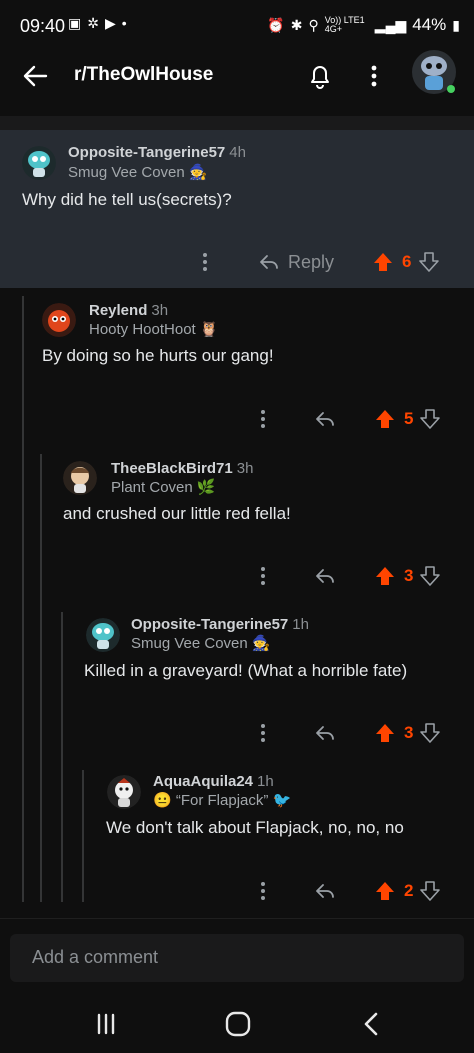 Image resolution: width=474 pixels, height=1053 pixels. What do you see at coordinates (127, 199) in the screenshot?
I see `comment-body: Why did he tell us(secrets)?` at bounding box center [127, 199].